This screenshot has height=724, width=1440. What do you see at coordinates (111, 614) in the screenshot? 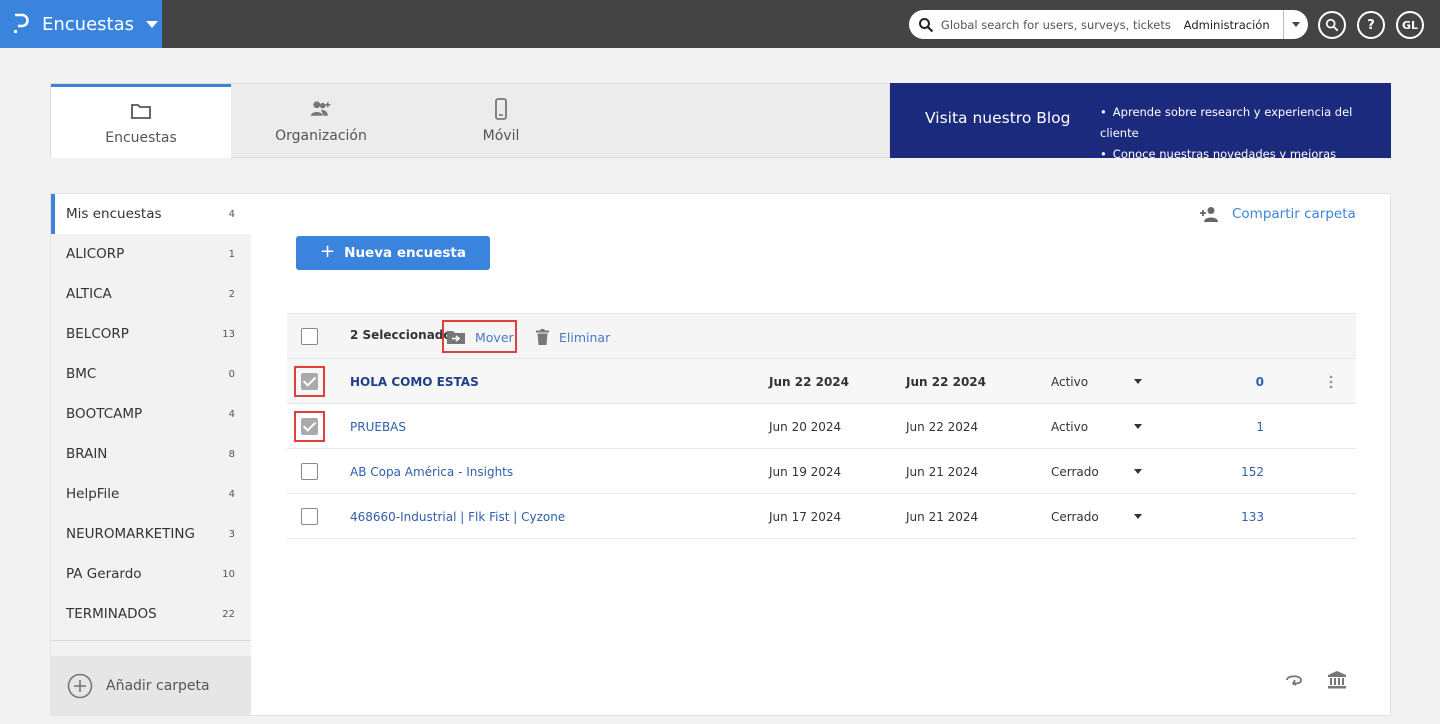
I see `folder-name: TERMINADOS` at bounding box center [111, 614].